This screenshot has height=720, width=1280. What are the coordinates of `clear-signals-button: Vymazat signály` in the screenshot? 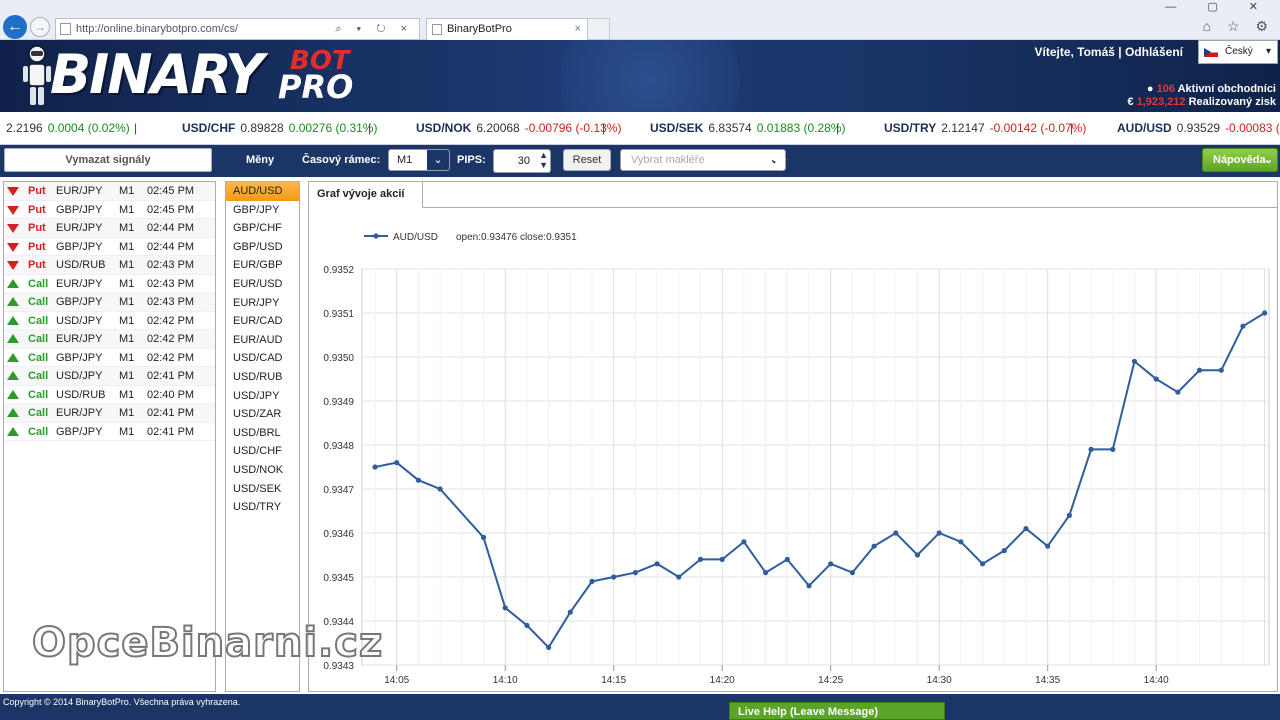 It's located at (108, 160).